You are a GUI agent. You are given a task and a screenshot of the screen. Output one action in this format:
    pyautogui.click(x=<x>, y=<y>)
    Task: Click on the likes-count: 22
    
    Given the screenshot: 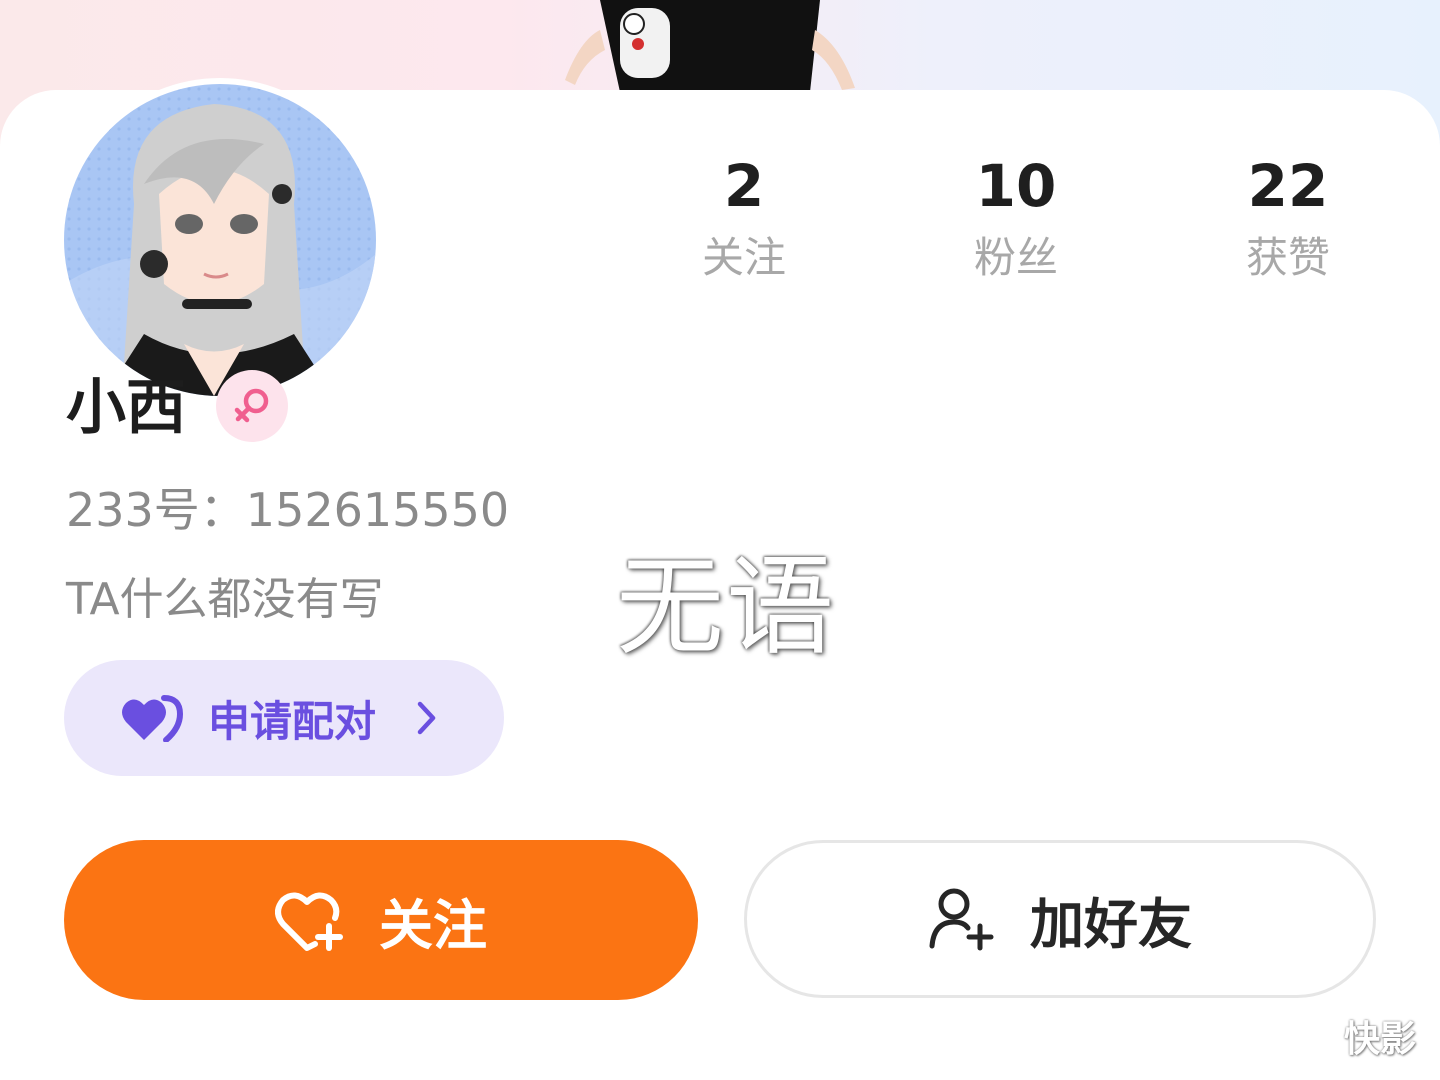 What is the action you would take?
    pyautogui.click(x=1288, y=186)
    